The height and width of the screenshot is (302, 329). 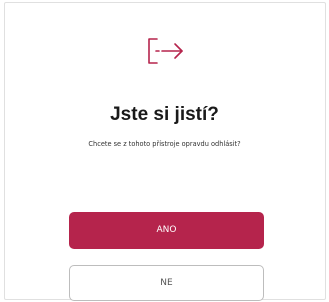 What do you see at coordinates (166, 283) in the screenshot?
I see `cancel-button: NE` at bounding box center [166, 283].